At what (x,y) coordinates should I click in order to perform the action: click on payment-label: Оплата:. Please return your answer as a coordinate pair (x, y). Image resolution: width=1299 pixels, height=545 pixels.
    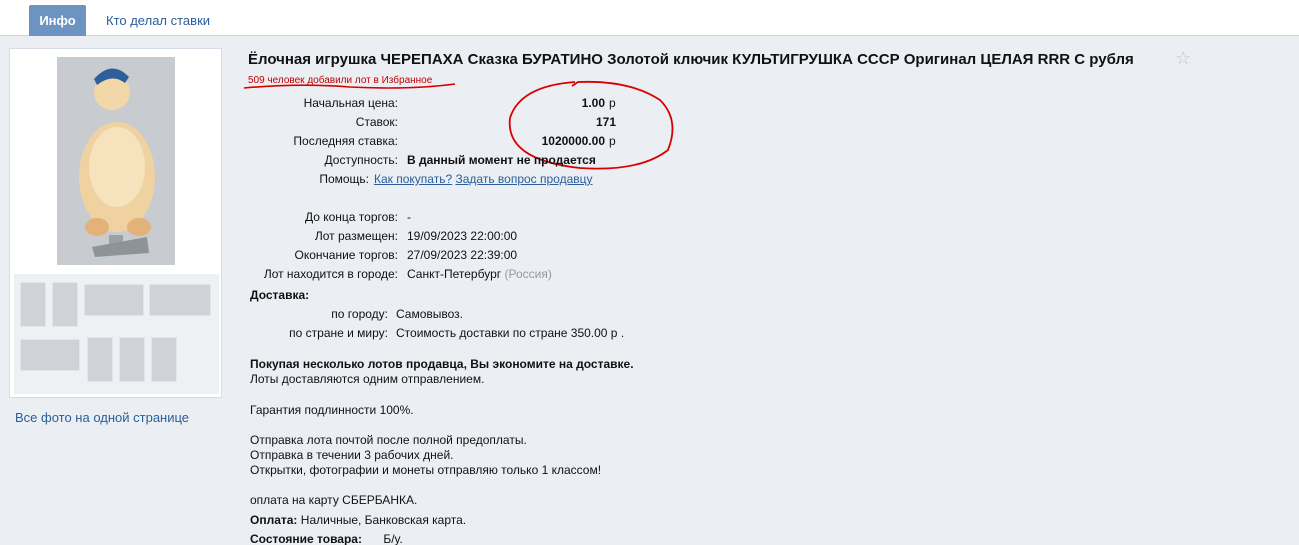
    Looking at the image, I should click on (274, 520).